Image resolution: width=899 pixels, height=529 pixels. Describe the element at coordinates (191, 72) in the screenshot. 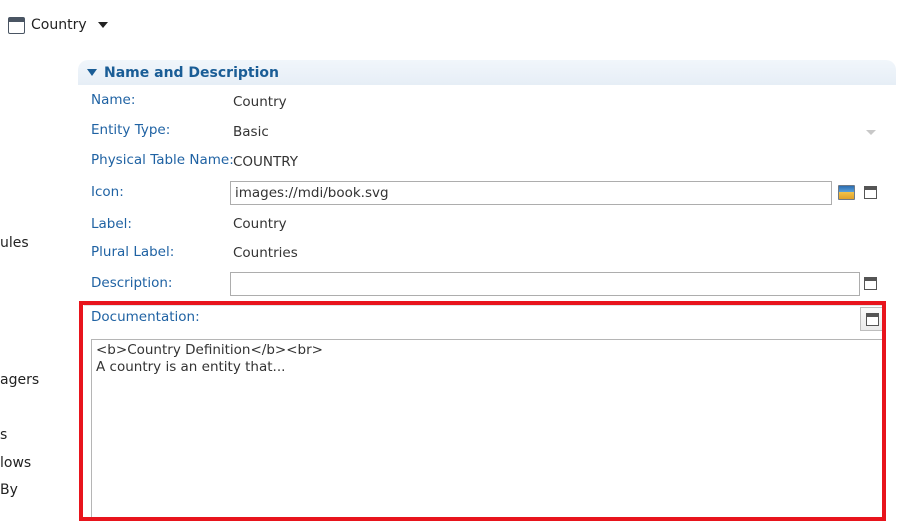

I see `section-title: Name and Description` at that location.